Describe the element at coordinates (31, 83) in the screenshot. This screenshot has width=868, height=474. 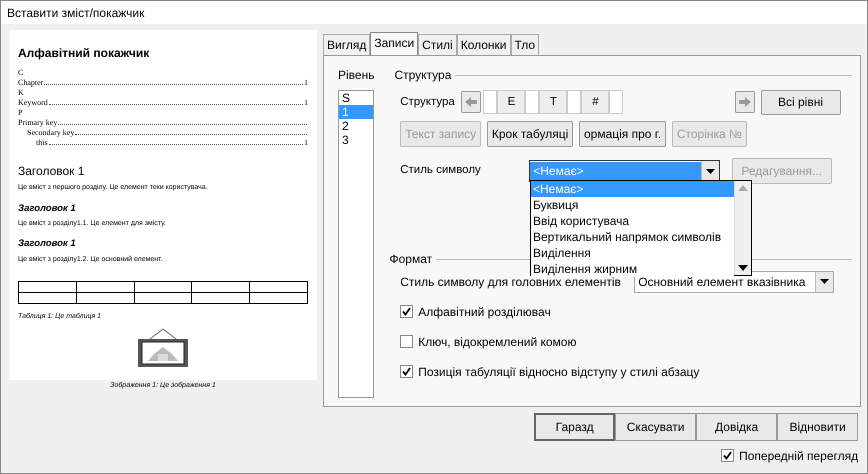
I see `index-entry: Chapter` at that location.